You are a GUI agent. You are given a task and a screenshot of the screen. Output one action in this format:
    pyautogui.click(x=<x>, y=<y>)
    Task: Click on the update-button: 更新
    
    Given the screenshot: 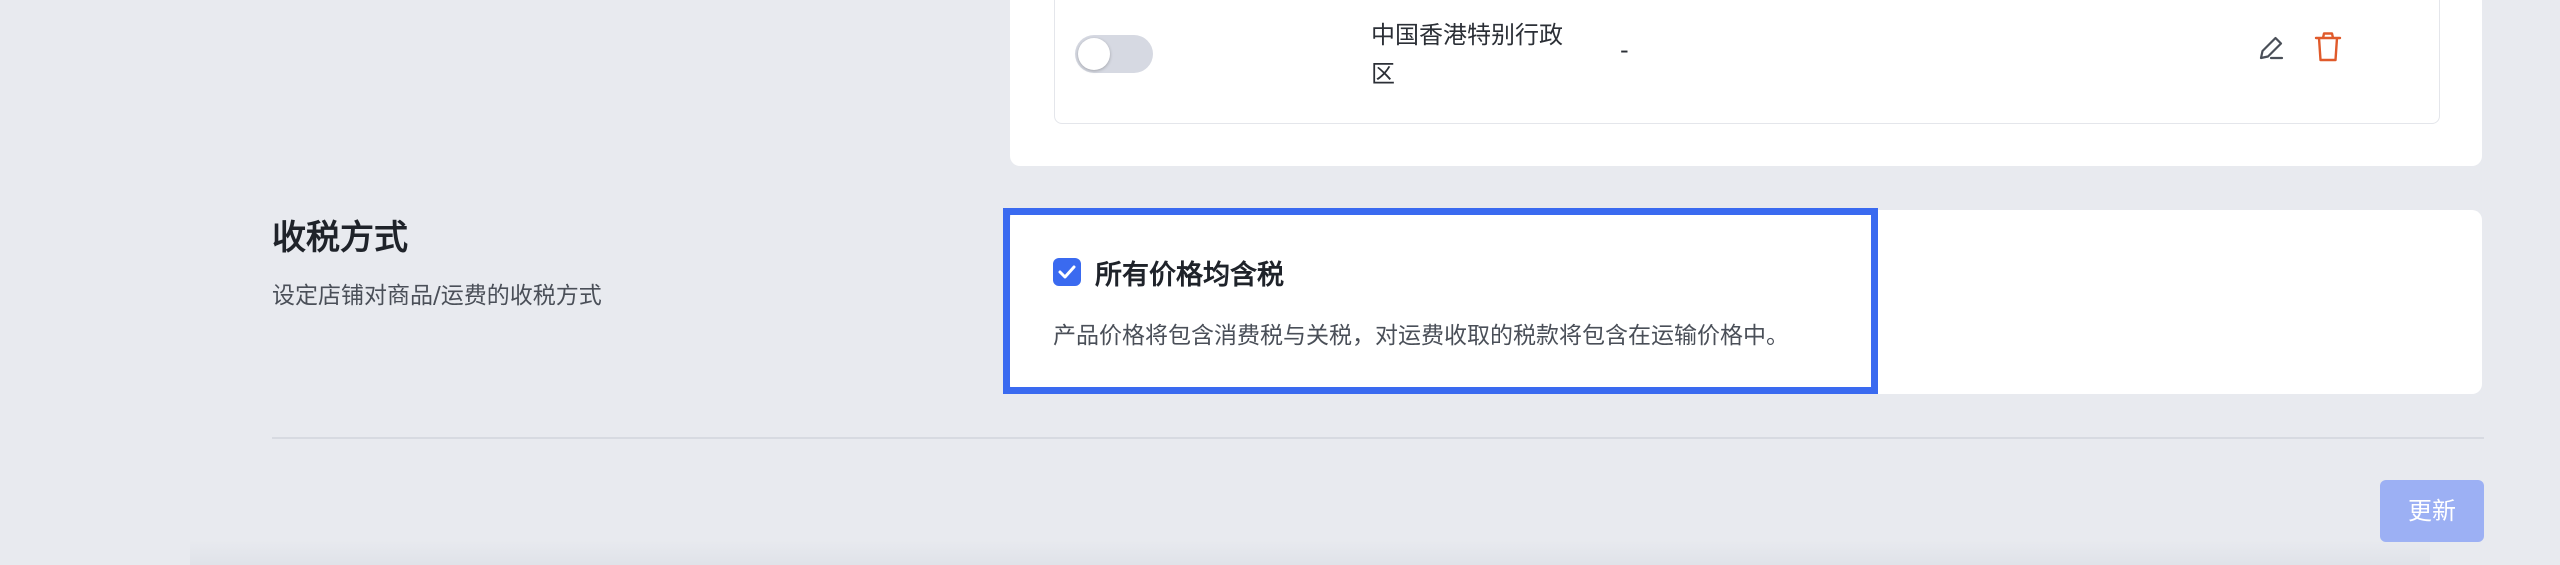 What is the action you would take?
    pyautogui.click(x=2432, y=511)
    